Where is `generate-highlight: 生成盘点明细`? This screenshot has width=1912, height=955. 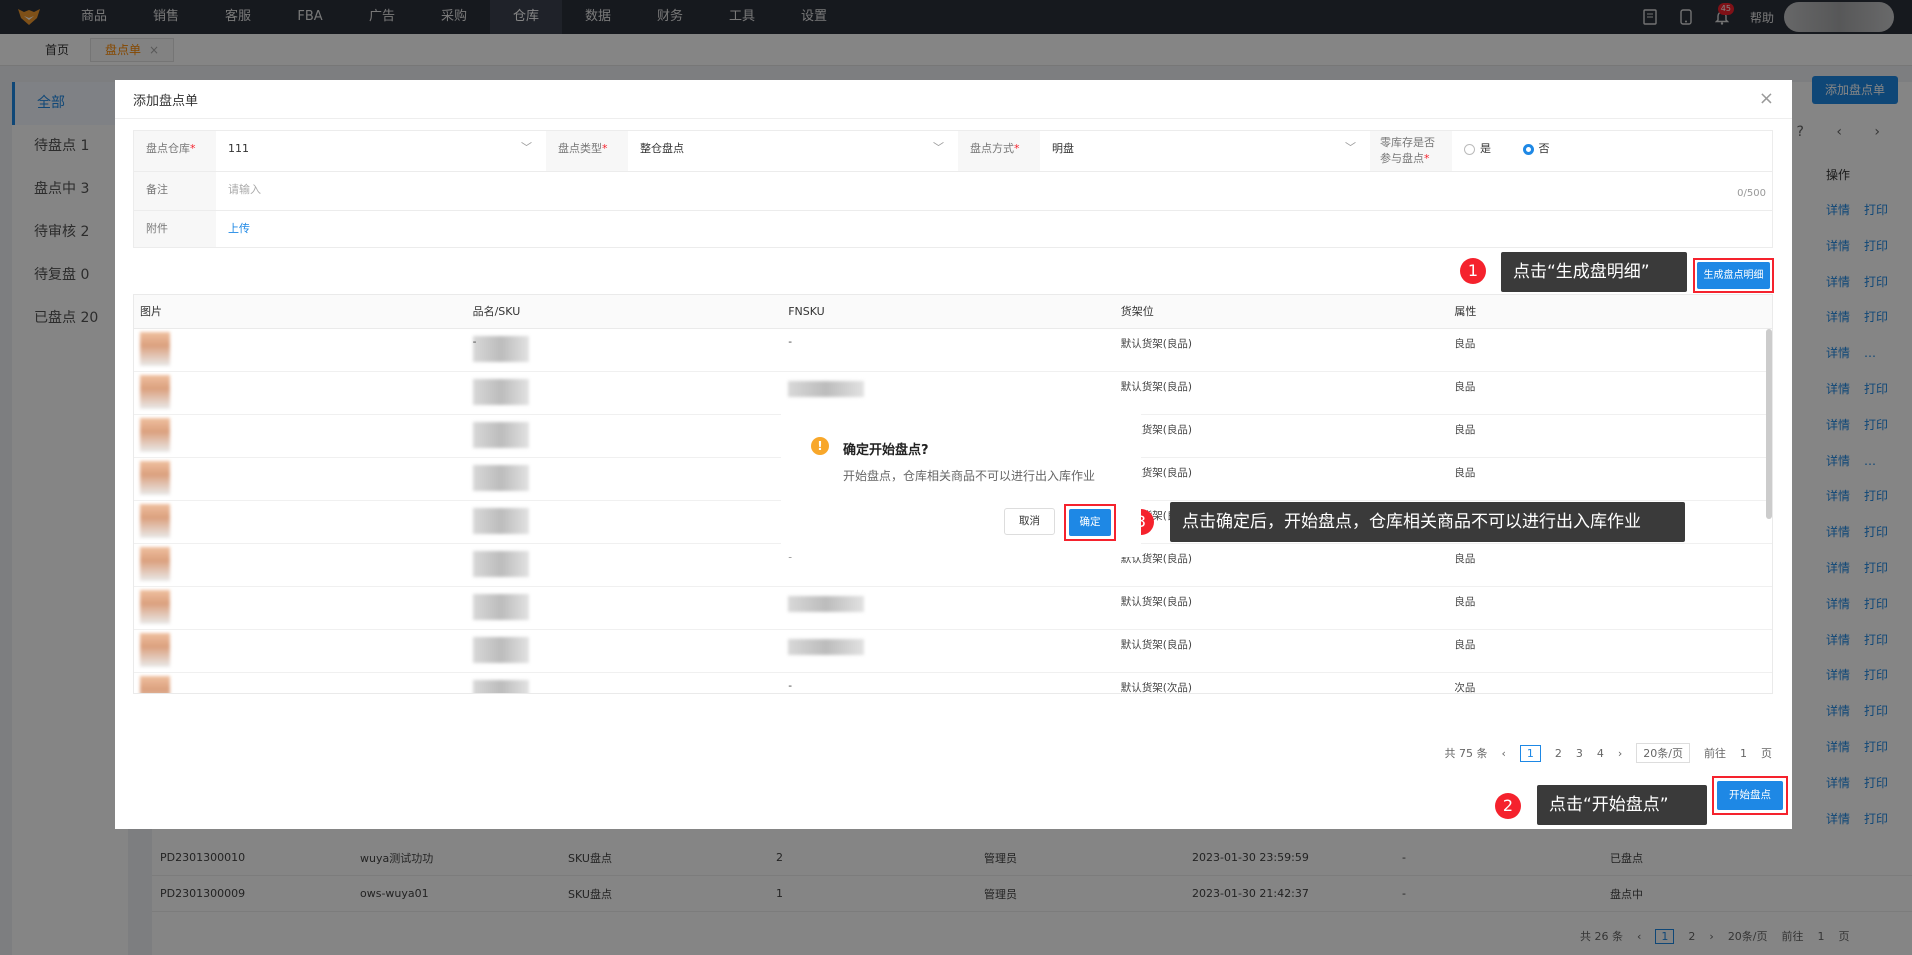 generate-highlight: 生成盘点明细 is located at coordinates (1733, 275).